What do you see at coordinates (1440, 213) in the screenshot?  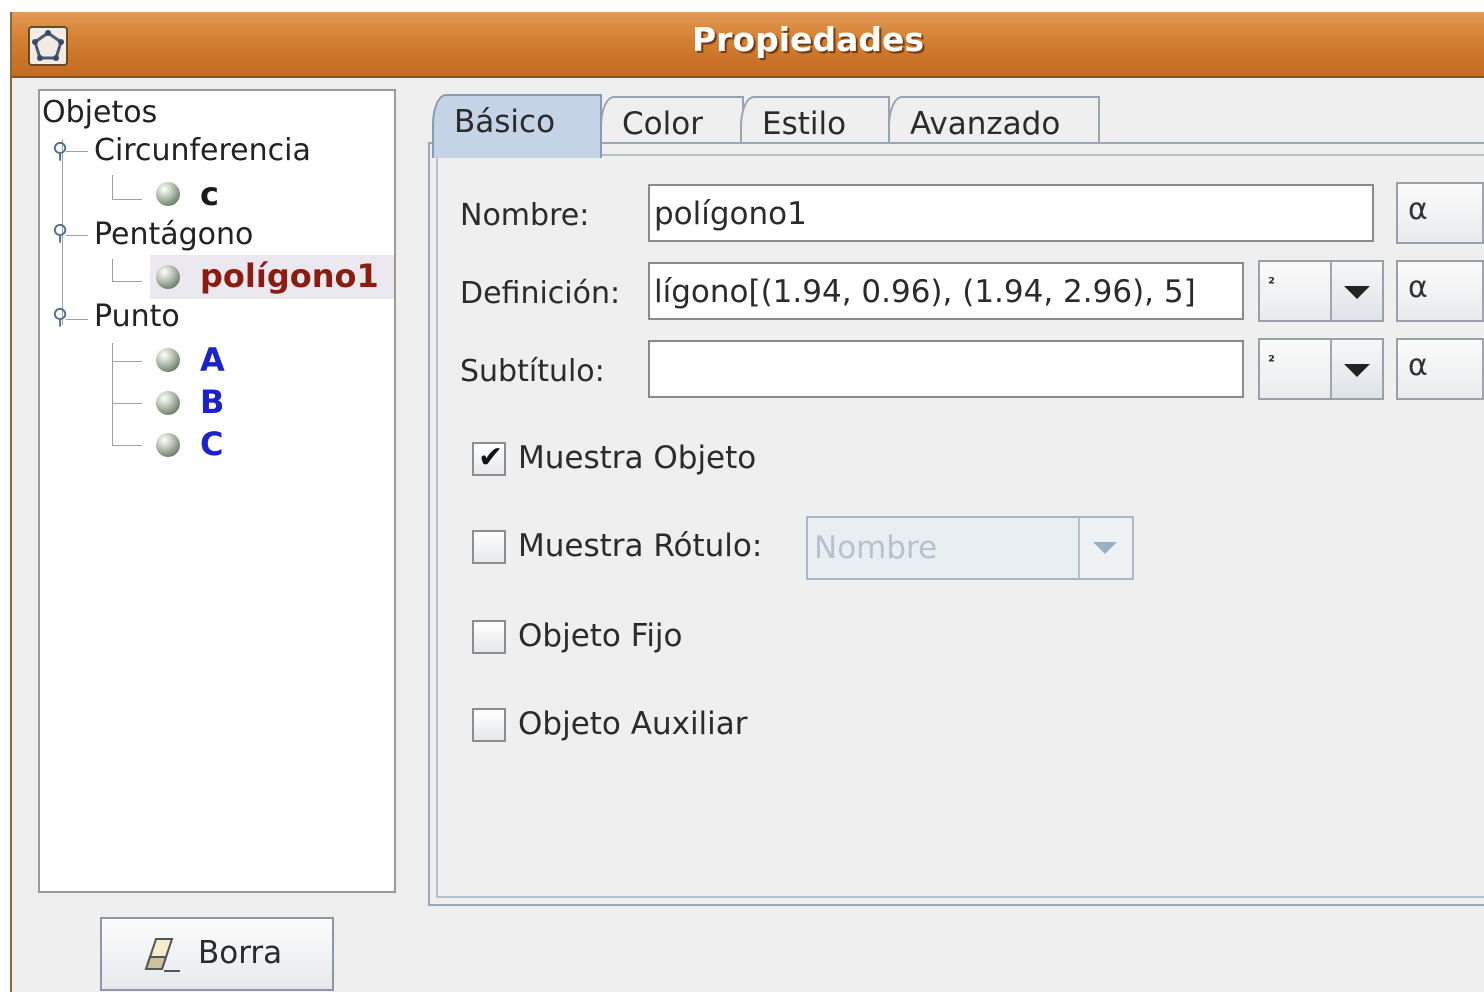 I see `greek-symbol-dropdown-name: α` at bounding box center [1440, 213].